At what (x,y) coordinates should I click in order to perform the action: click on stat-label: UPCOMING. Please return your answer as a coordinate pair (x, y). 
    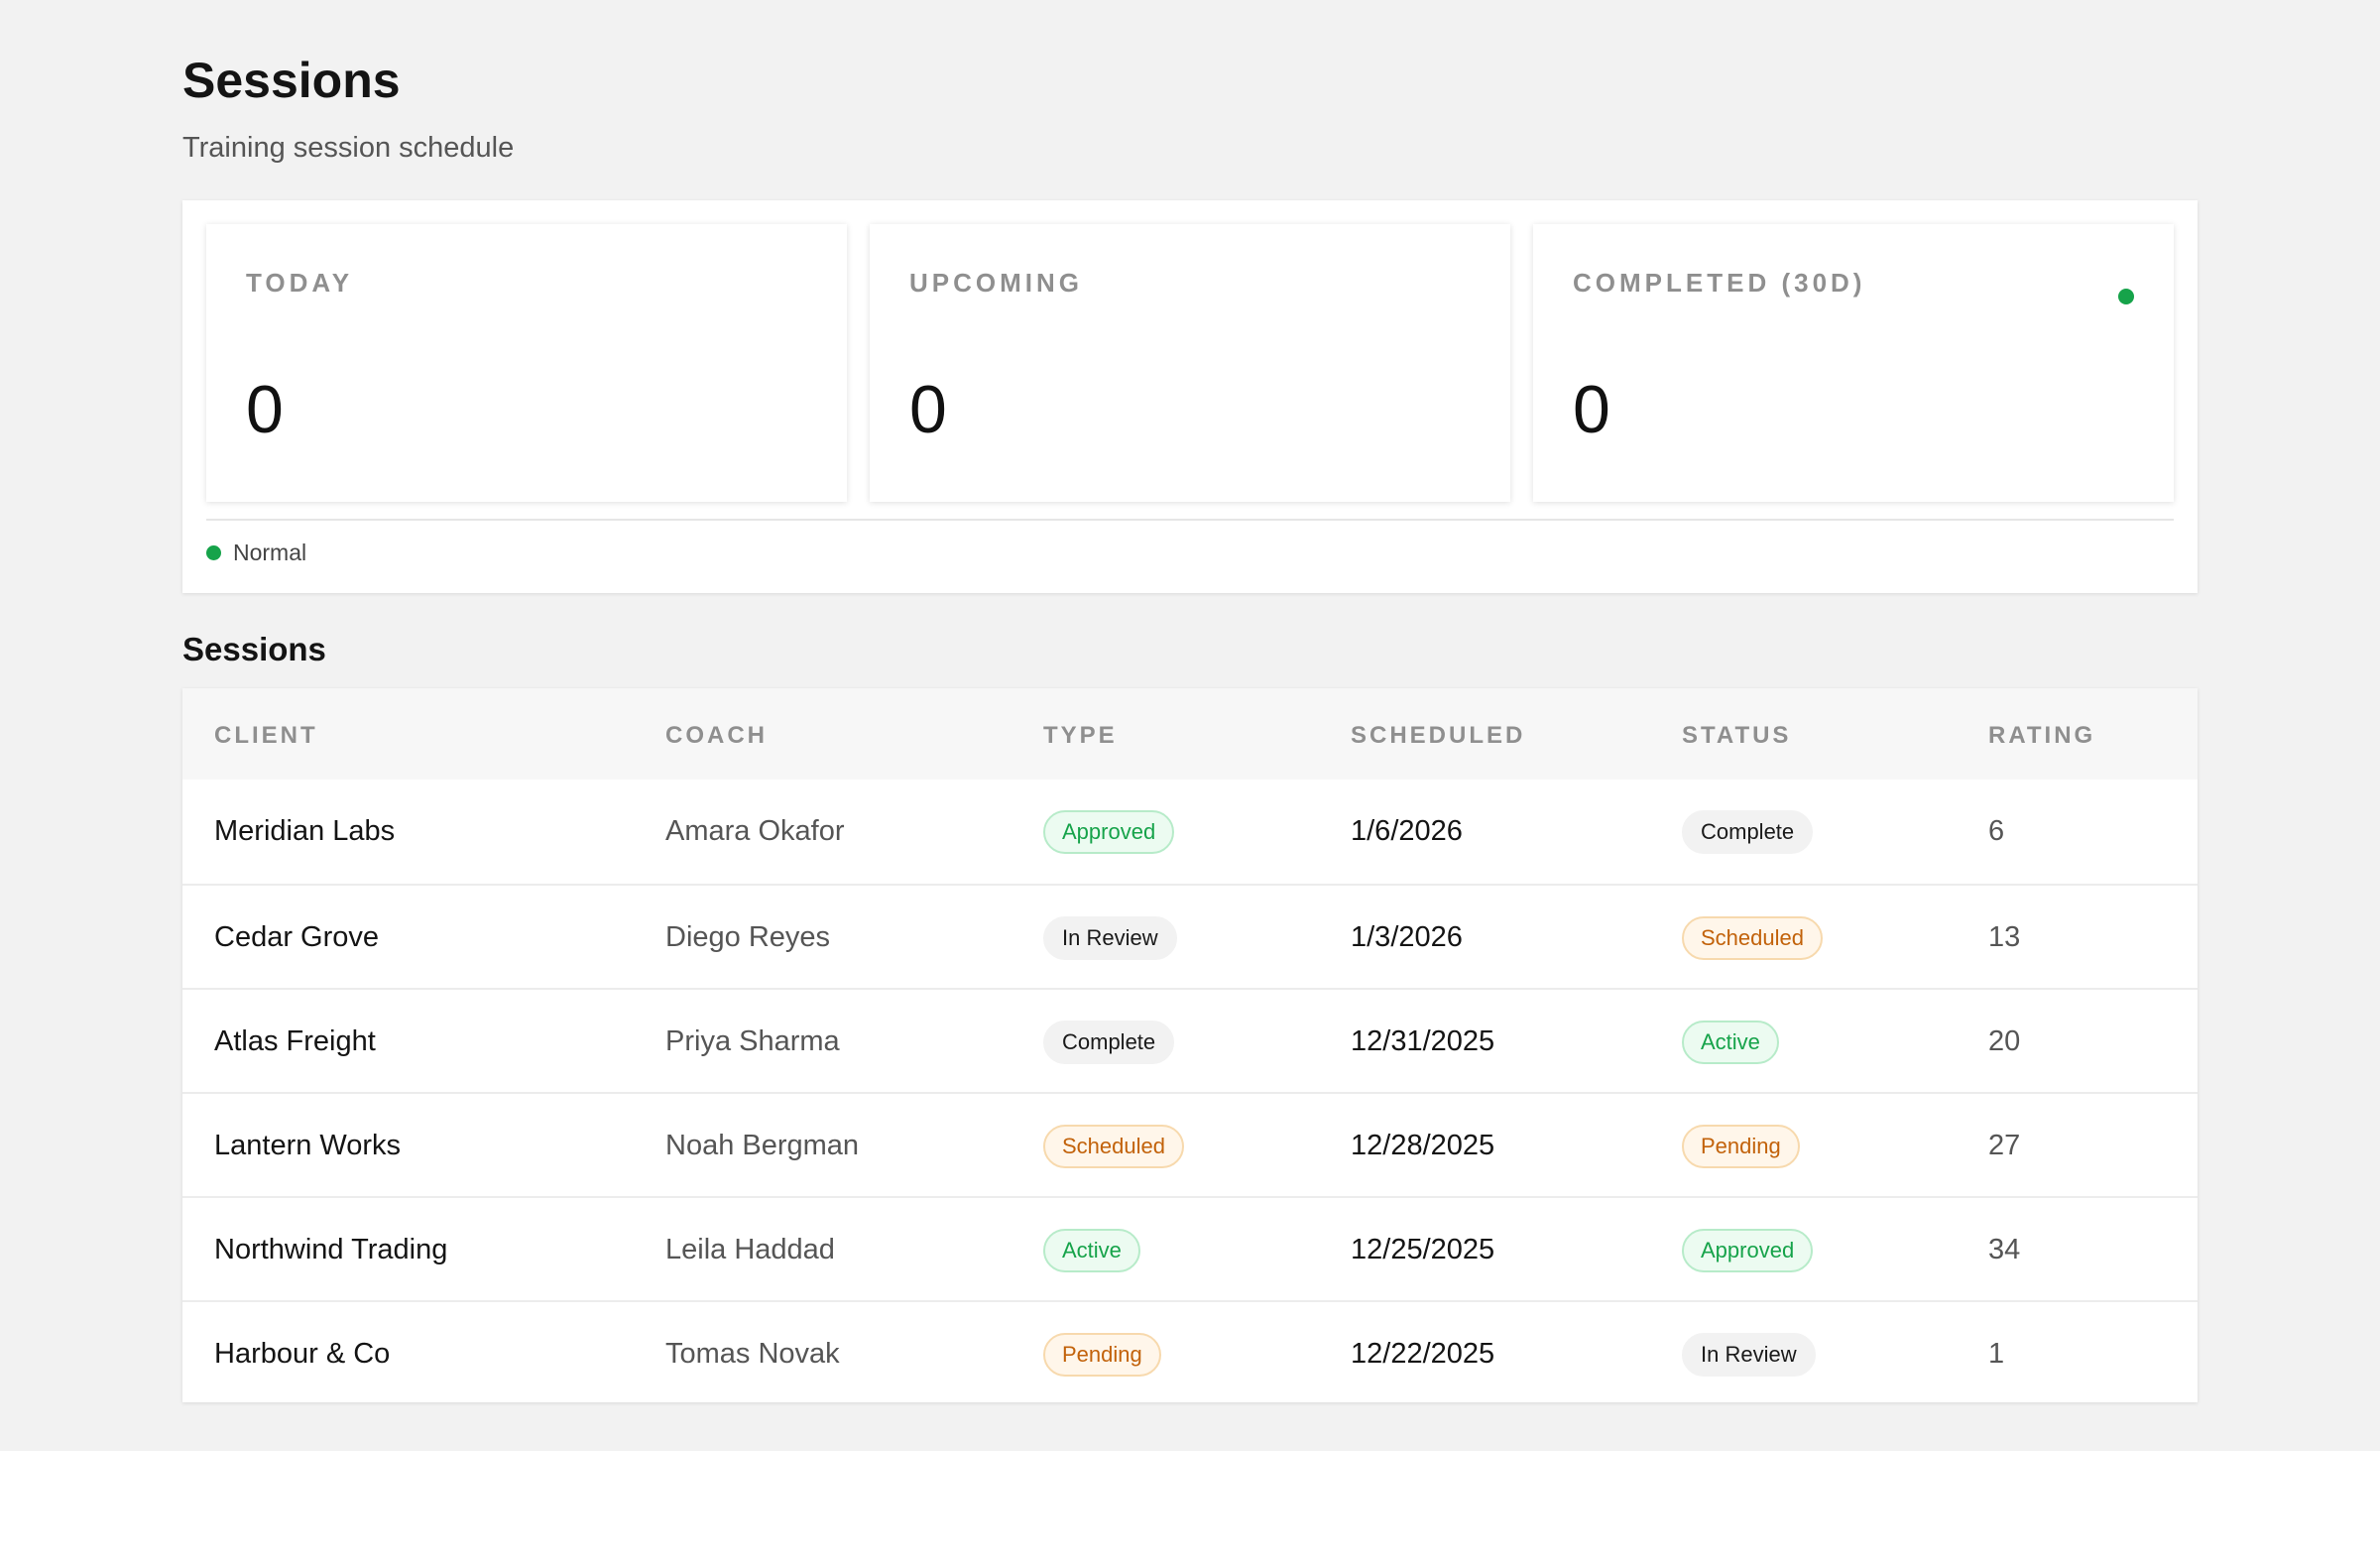
    Looking at the image, I should click on (996, 283).